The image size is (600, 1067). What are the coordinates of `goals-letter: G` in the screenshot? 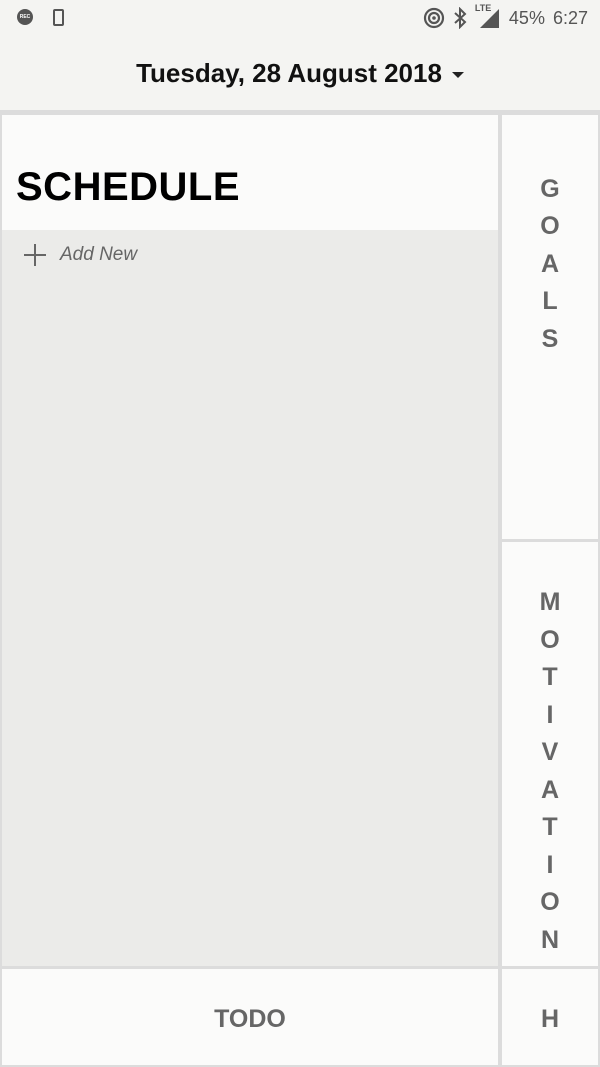 It's located at (550, 188).